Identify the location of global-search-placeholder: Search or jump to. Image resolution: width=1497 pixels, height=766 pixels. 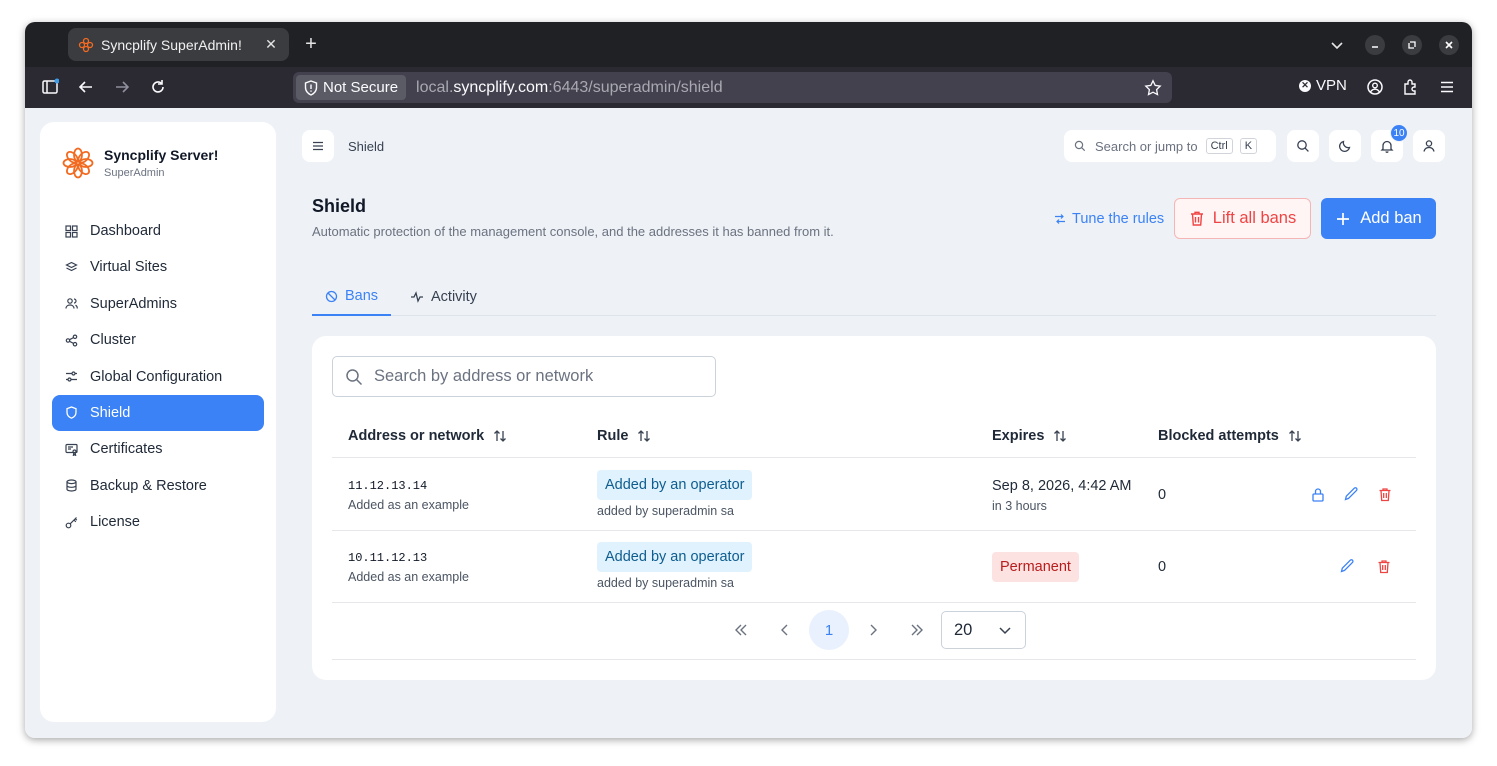
(1146, 146).